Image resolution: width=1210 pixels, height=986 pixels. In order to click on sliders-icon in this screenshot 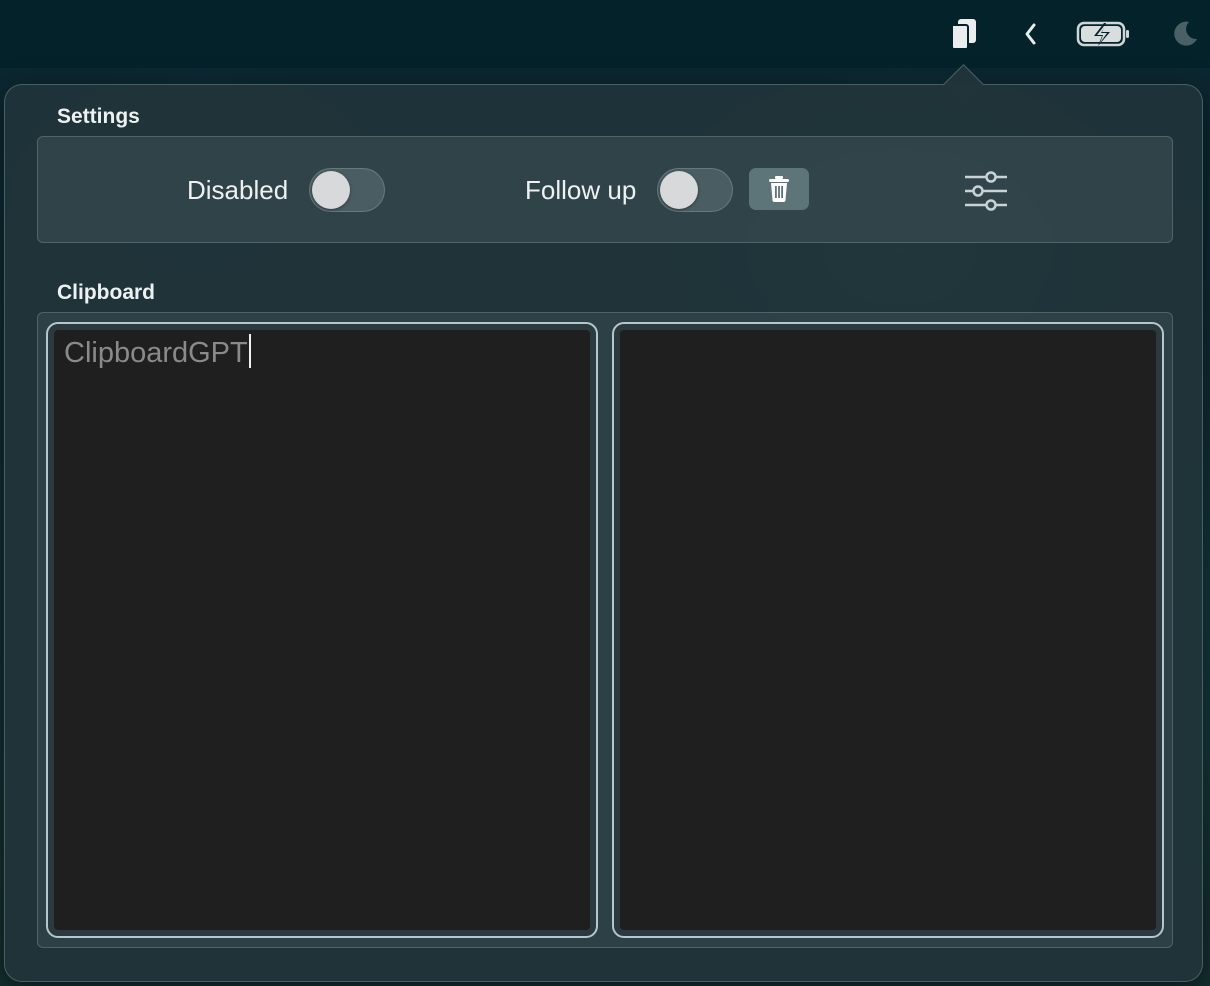, I will do `click(986, 191)`.